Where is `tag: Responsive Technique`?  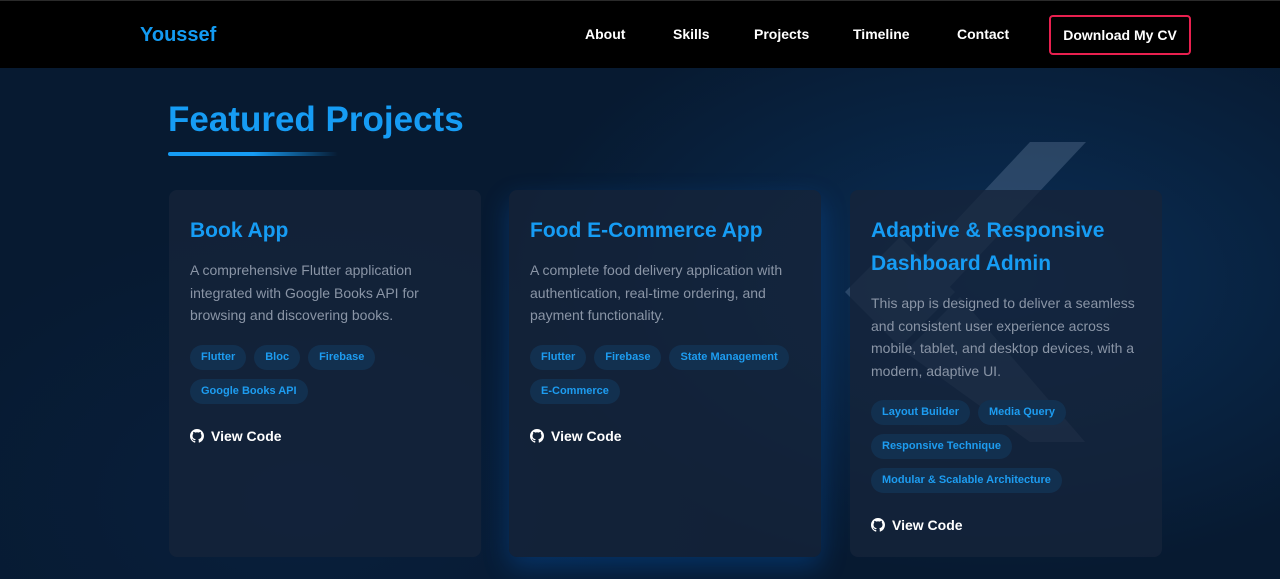
tag: Responsive Technique is located at coordinates (941, 446).